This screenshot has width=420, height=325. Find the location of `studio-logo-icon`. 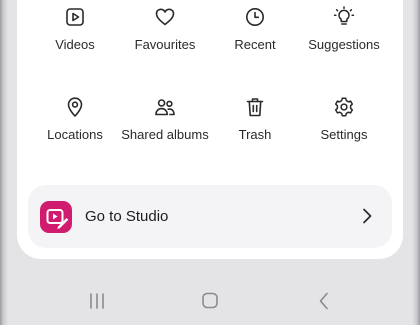

studio-logo-icon is located at coordinates (56, 217).